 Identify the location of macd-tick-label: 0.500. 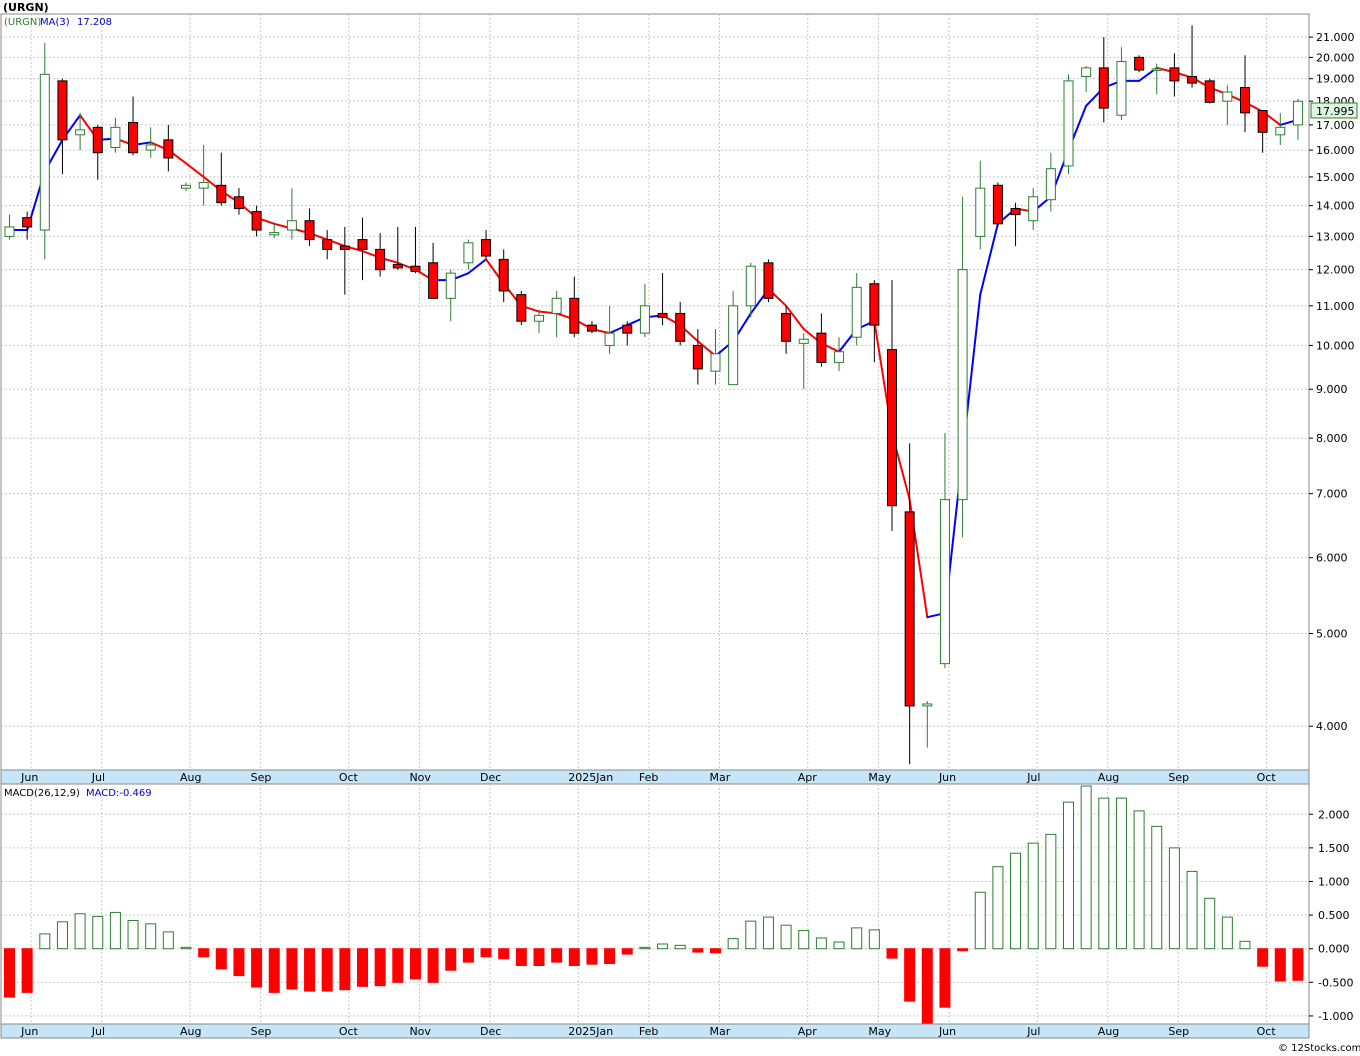
(1334, 915).